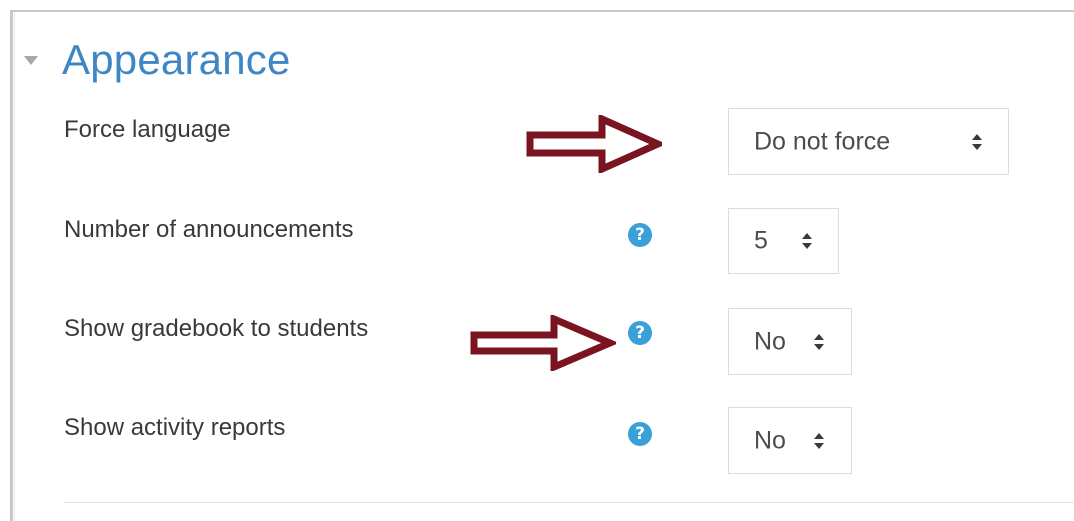 This screenshot has width=1074, height=521. I want to click on panel-border-left, so click(11, 265).